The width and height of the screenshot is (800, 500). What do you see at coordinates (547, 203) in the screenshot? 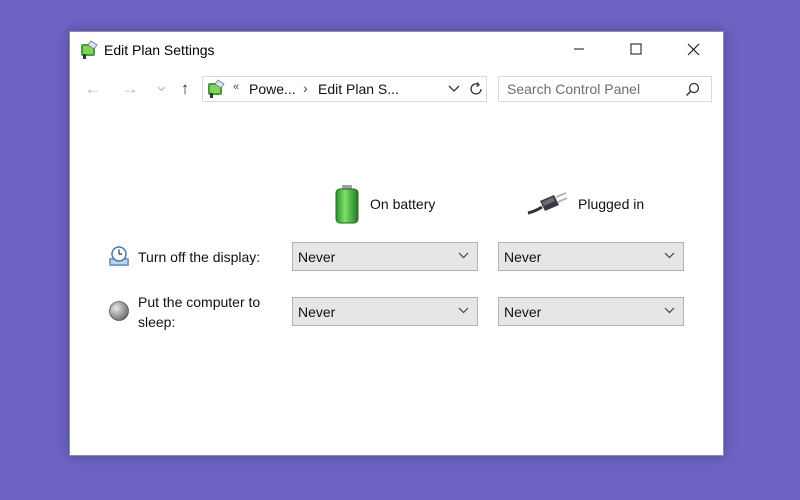
I see `power-plug-icon` at bounding box center [547, 203].